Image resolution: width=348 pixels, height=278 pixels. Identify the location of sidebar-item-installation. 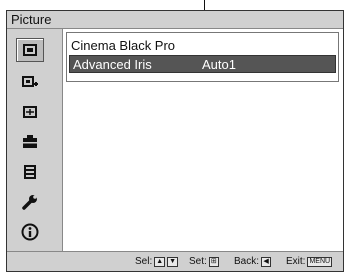
(30, 202).